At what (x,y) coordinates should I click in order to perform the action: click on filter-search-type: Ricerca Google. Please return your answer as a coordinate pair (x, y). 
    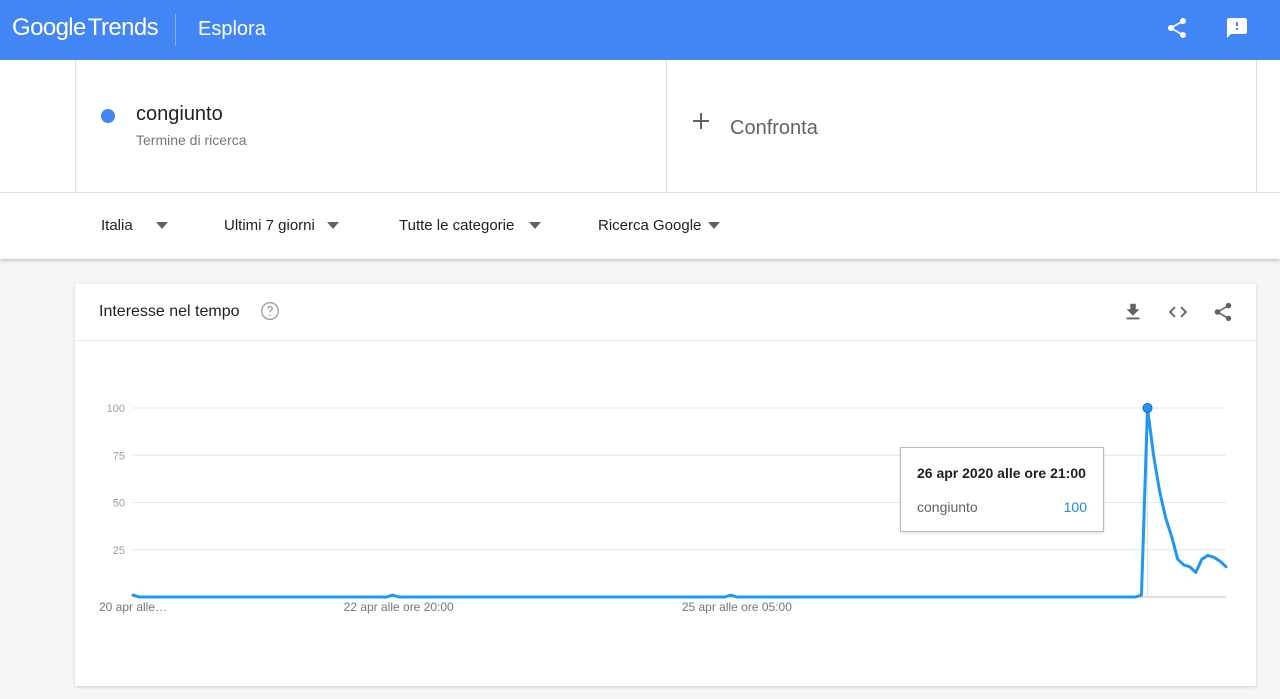
    Looking at the image, I should click on (659, 225).